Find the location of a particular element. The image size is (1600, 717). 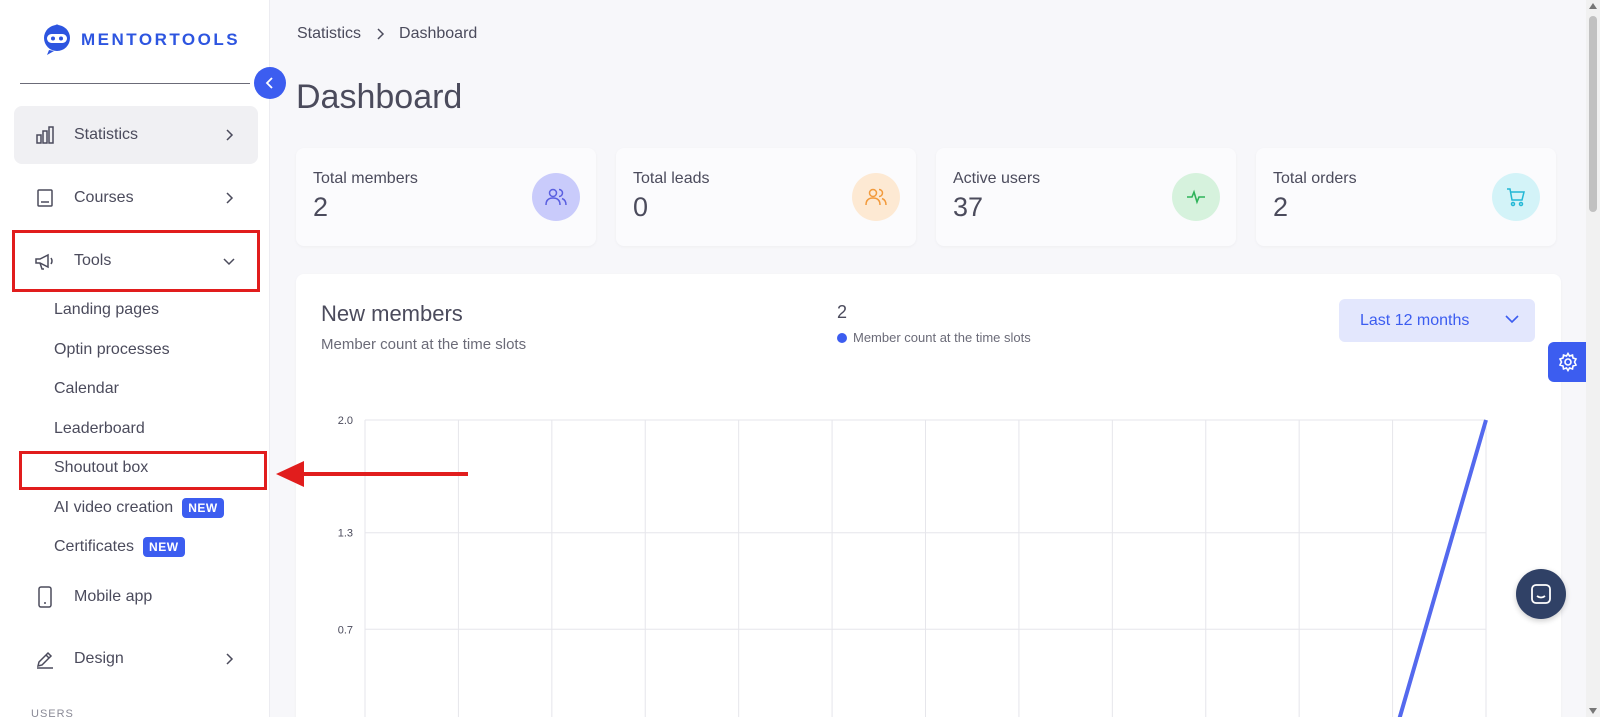

subitem-label: Leaderboard is located at coordinates (99, 428).